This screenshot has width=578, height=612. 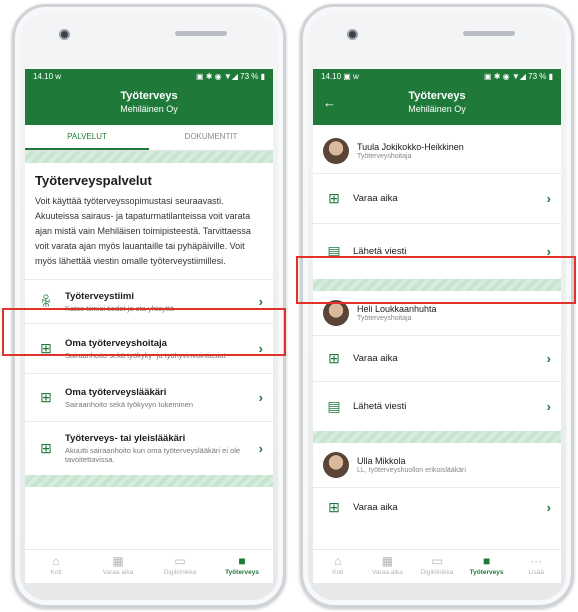 What do you see at coordinates (120, 308) in the screenshot?
I see `item-subtitle: Katso tiimisi tiedot ja ota yhteyttä` at bounding box center [120, 308].